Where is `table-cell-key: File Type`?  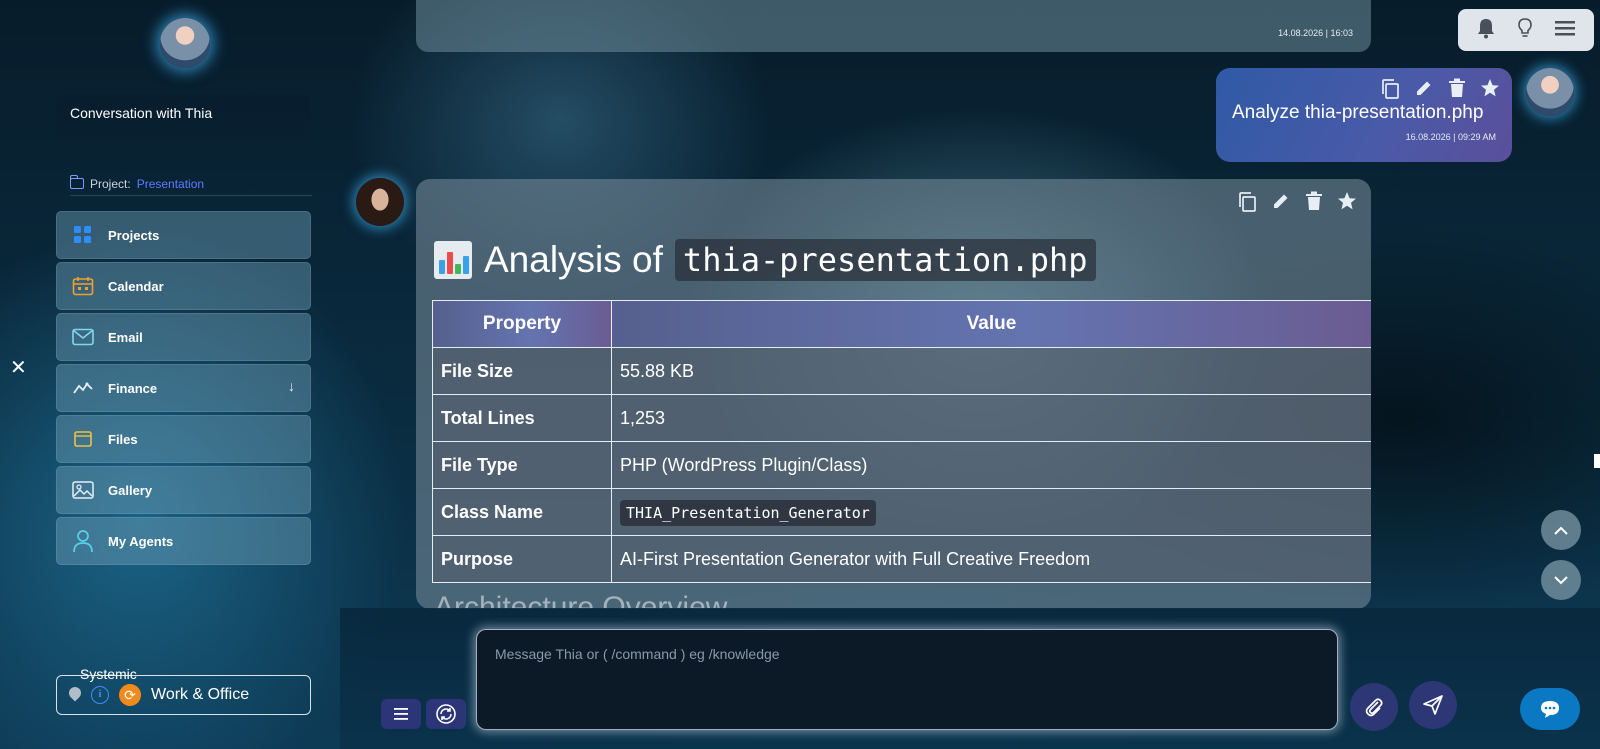 table-cell-key: File Type is located at coordinates (522, 465).